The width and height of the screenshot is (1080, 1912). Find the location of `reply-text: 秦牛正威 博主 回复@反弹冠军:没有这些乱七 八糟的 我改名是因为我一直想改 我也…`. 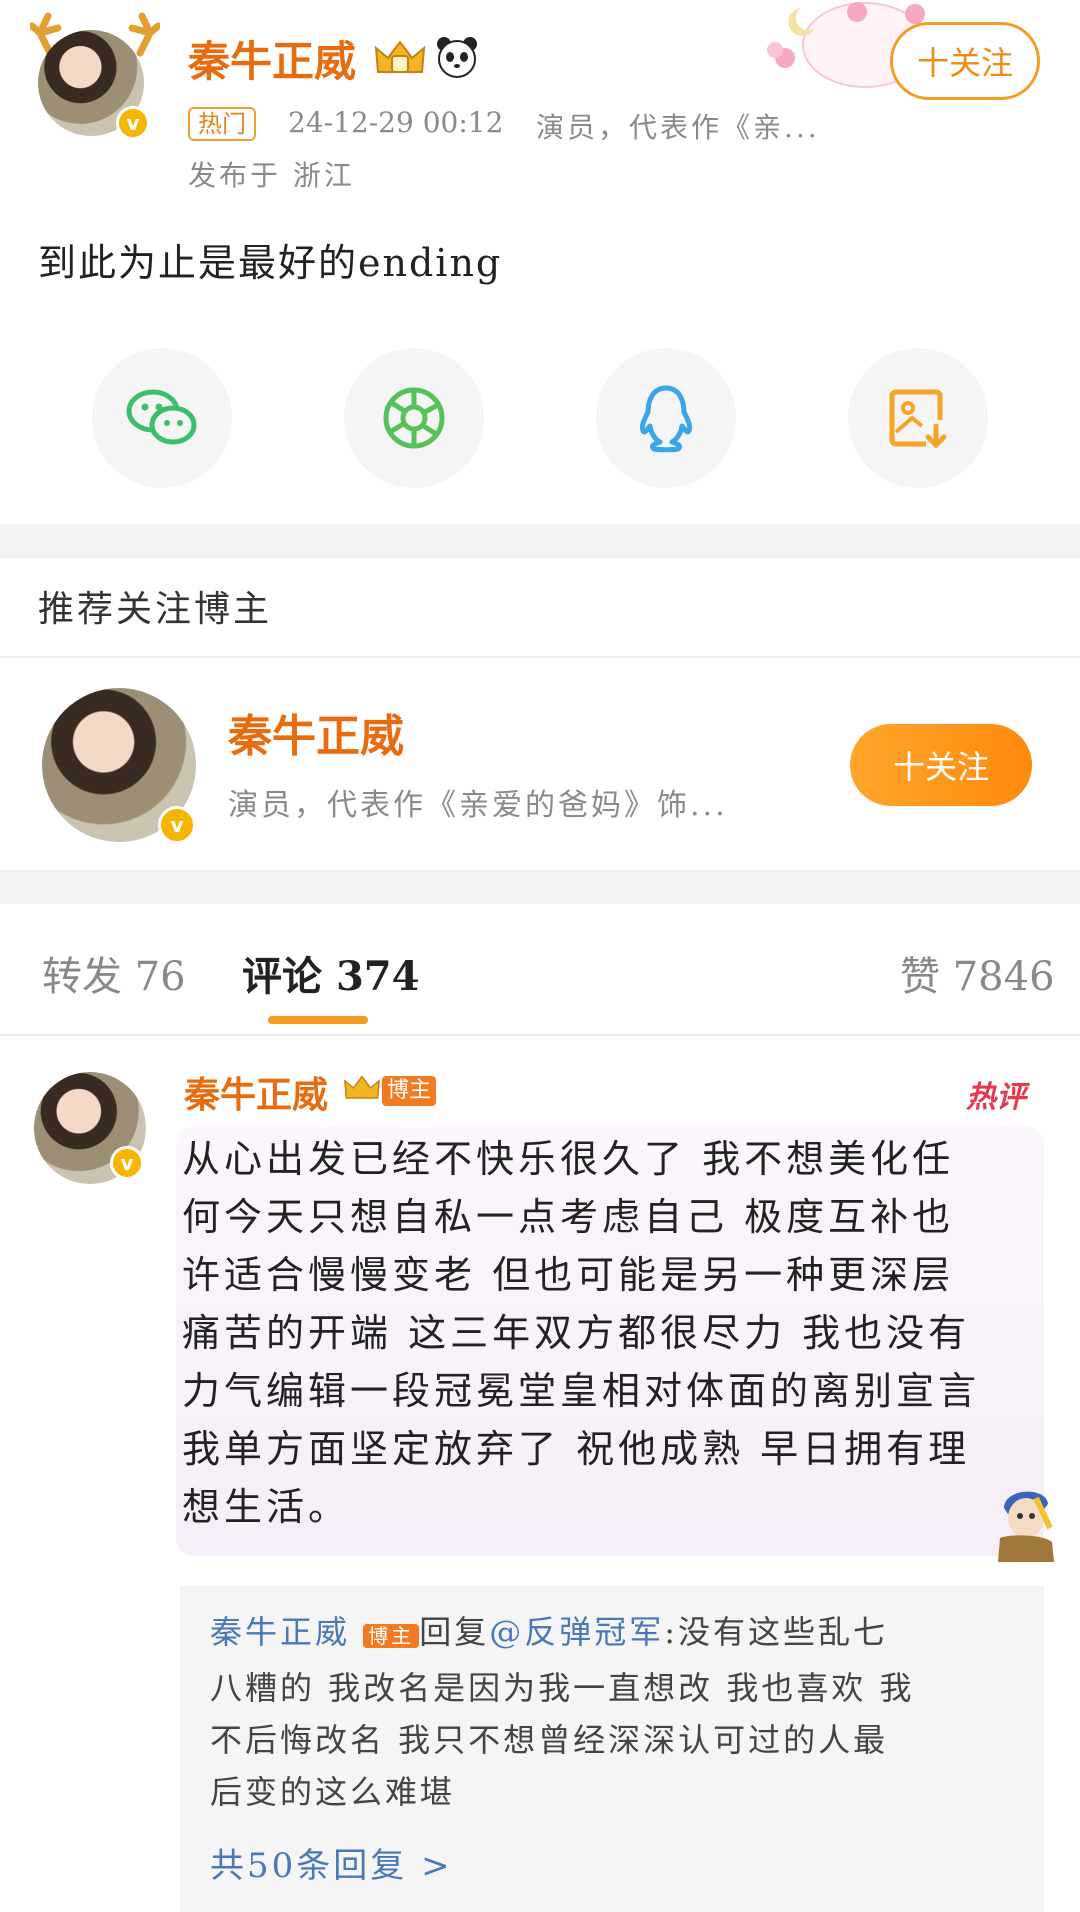

reply-text: 秦牛正威 博主 回复@反弹冠军:没有这些乱七 八糟的 我改名是因为我一直想改 我也… is located at coordinates (610, 1712).